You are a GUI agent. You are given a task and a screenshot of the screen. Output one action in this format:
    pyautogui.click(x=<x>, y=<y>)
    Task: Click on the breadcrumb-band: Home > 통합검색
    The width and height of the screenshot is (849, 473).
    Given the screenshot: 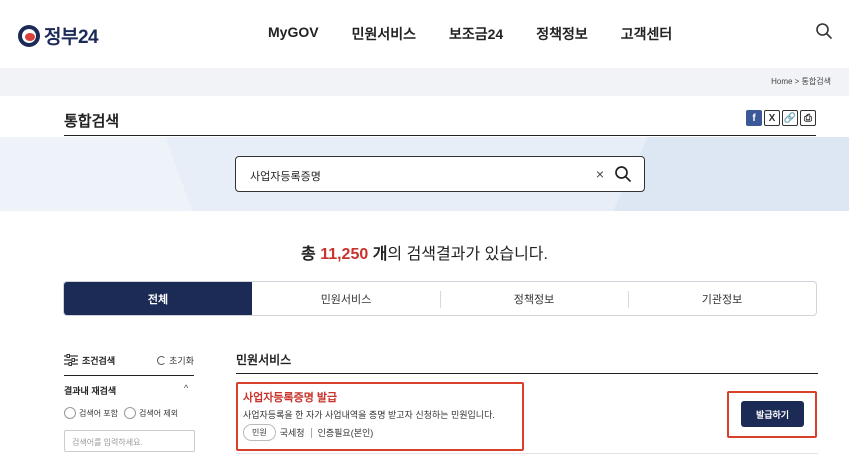 What is the action you would take?
    pyautogui.click(x=424, y=82)
    